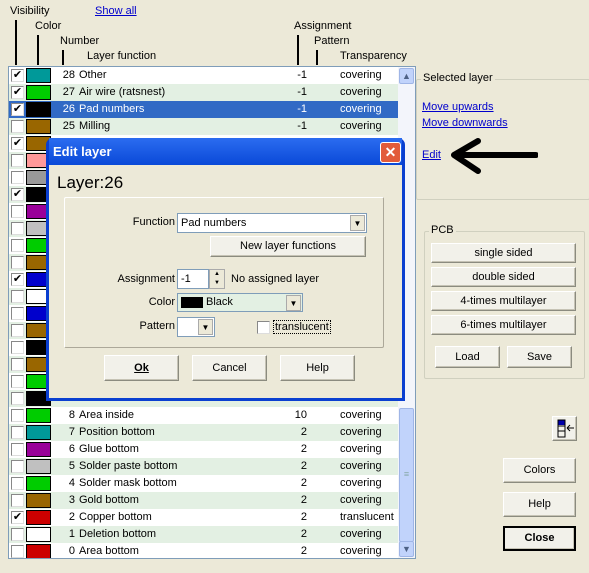 This screenshot has width=589, height=573. What do you see at coordinates (406, 549) in the screenshot?
I see `scroll-down-icon: ▼` at bounding box center [406, 549].